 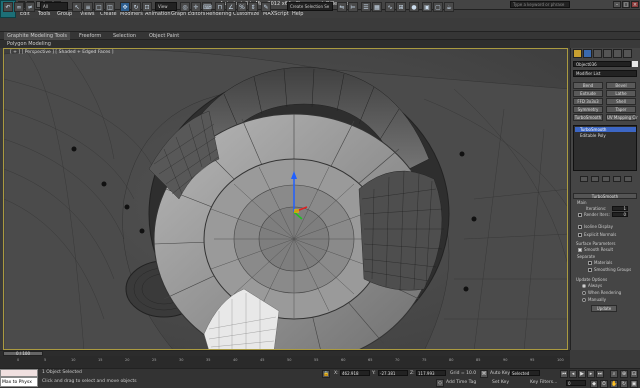 I want to click on curve-editor-icon: ∿, so click(x=390, y=7).